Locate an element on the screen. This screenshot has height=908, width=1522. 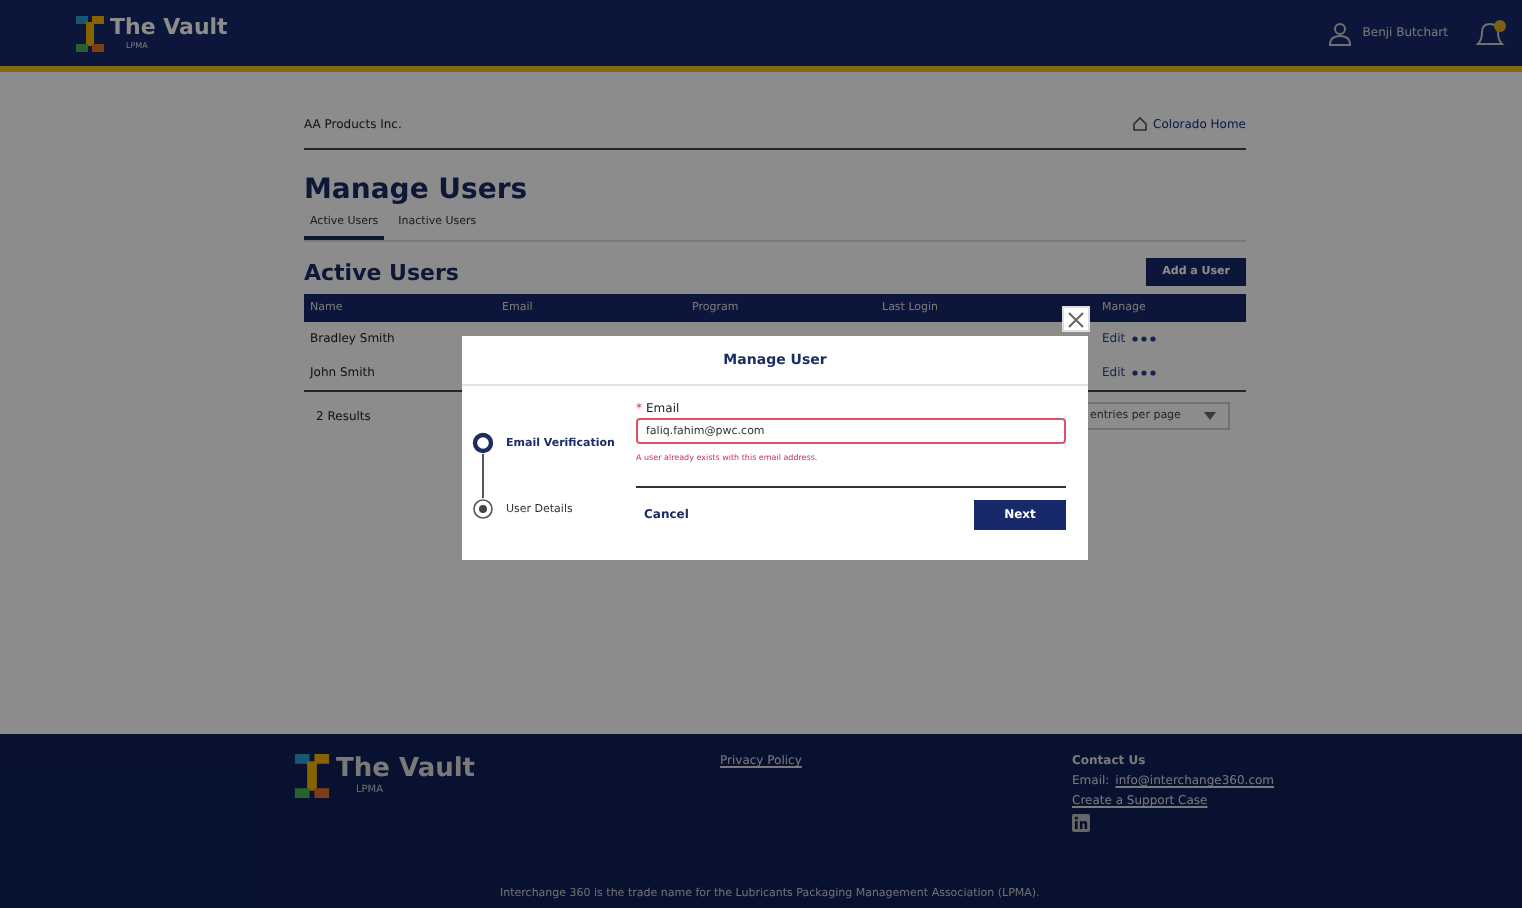
close-button is located at coordinates (1076, 319).